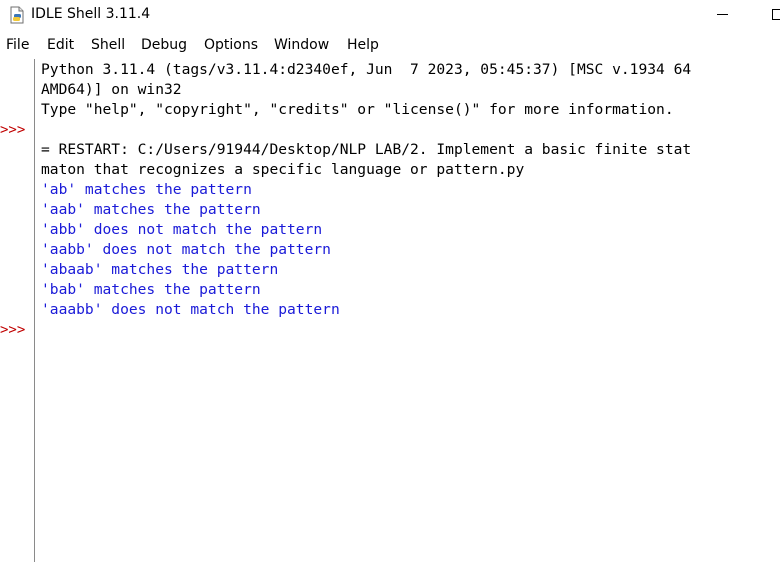  What do you see at coordinates (766, 16) in the screenshot?
I see `maximize-button` at bounding box center [766, 16].